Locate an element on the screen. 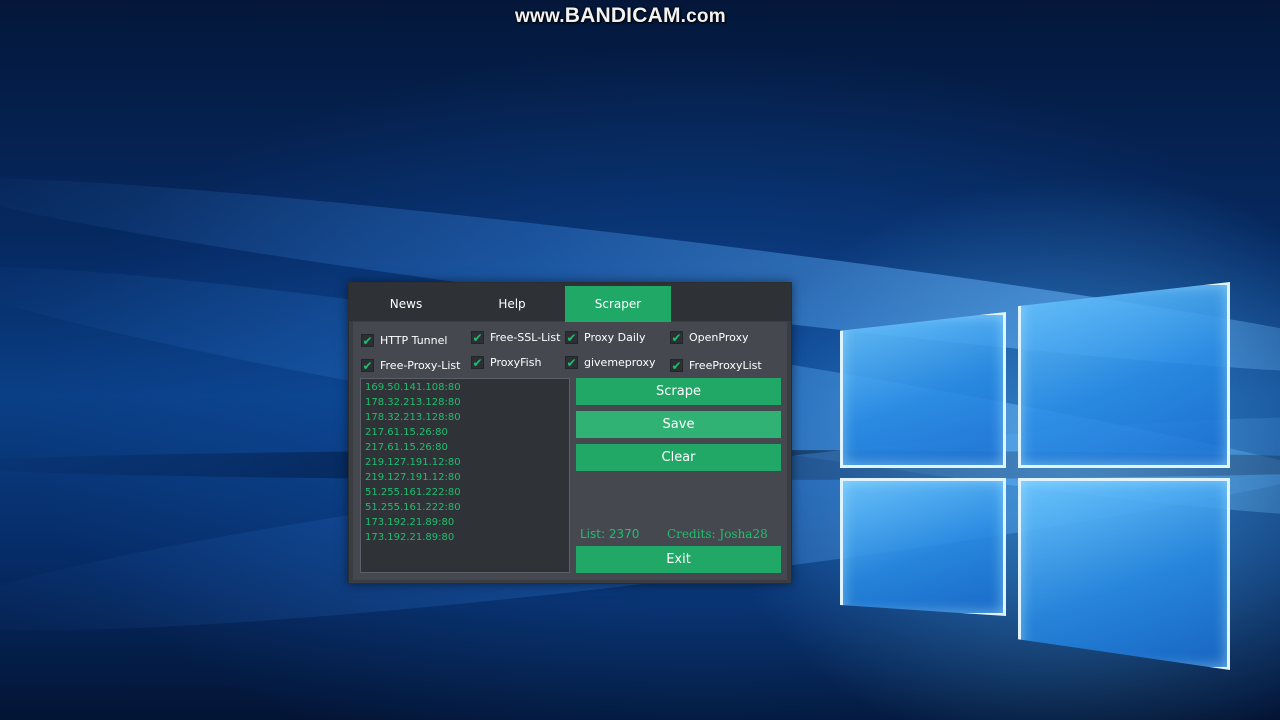 This screenshot has height=720, width=1280. source-checkbox-givemeproxy: ✔ givemeproxy is located at coordinates (610, 362).